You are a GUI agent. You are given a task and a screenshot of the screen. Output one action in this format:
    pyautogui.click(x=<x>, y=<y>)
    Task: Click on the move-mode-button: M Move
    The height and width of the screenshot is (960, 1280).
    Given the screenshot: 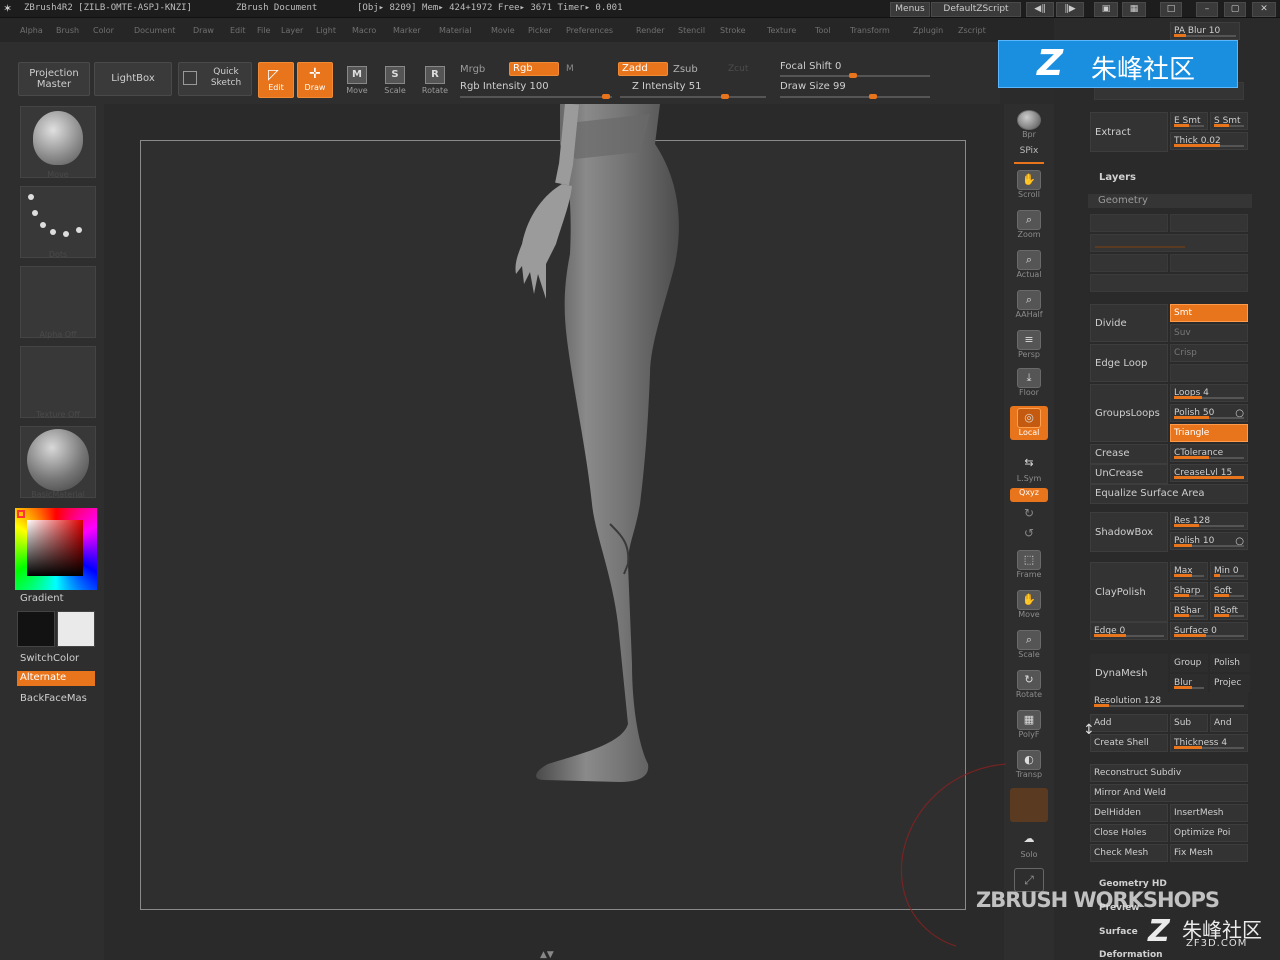 What is the action you would take?
    pyautogui.click(x=357, y=81)
    